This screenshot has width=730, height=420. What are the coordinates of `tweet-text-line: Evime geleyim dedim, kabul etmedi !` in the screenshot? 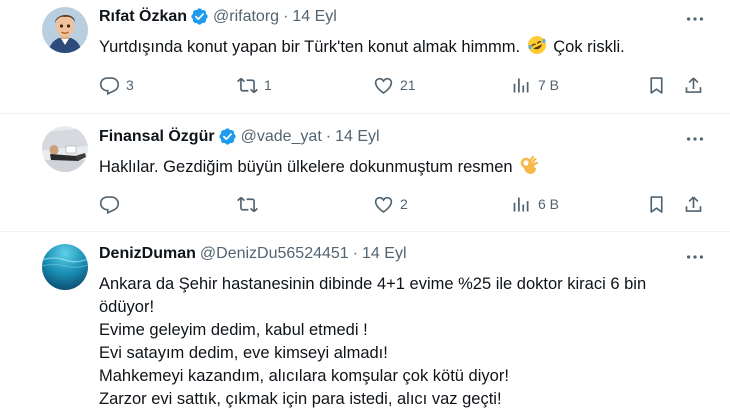 It's located at (233, 330).